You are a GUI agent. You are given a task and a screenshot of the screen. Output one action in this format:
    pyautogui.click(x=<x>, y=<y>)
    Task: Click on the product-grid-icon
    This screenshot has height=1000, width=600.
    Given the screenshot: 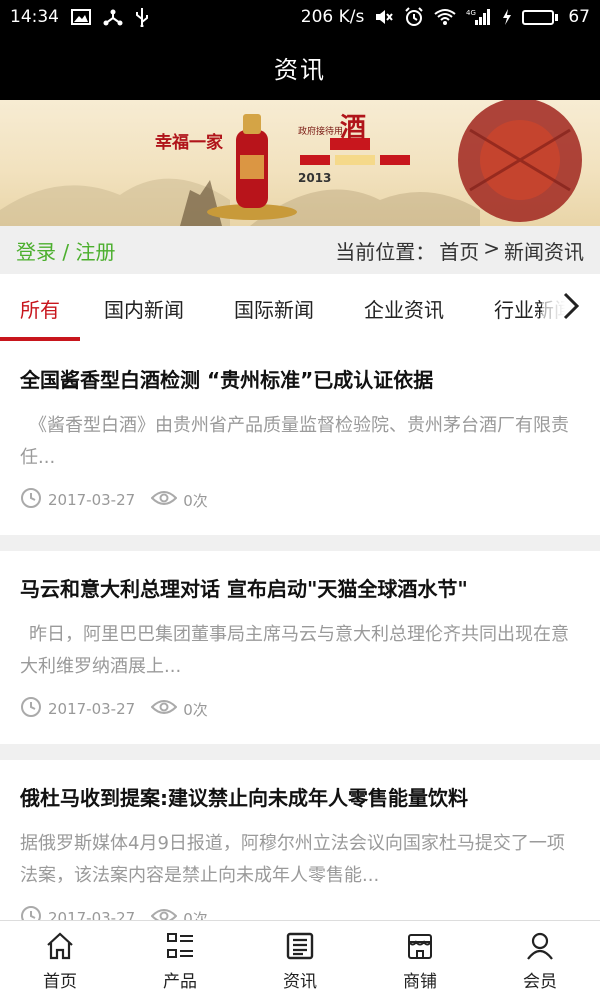 What is the action you would take?
    pyautogui.click(x=180, y=946)
    